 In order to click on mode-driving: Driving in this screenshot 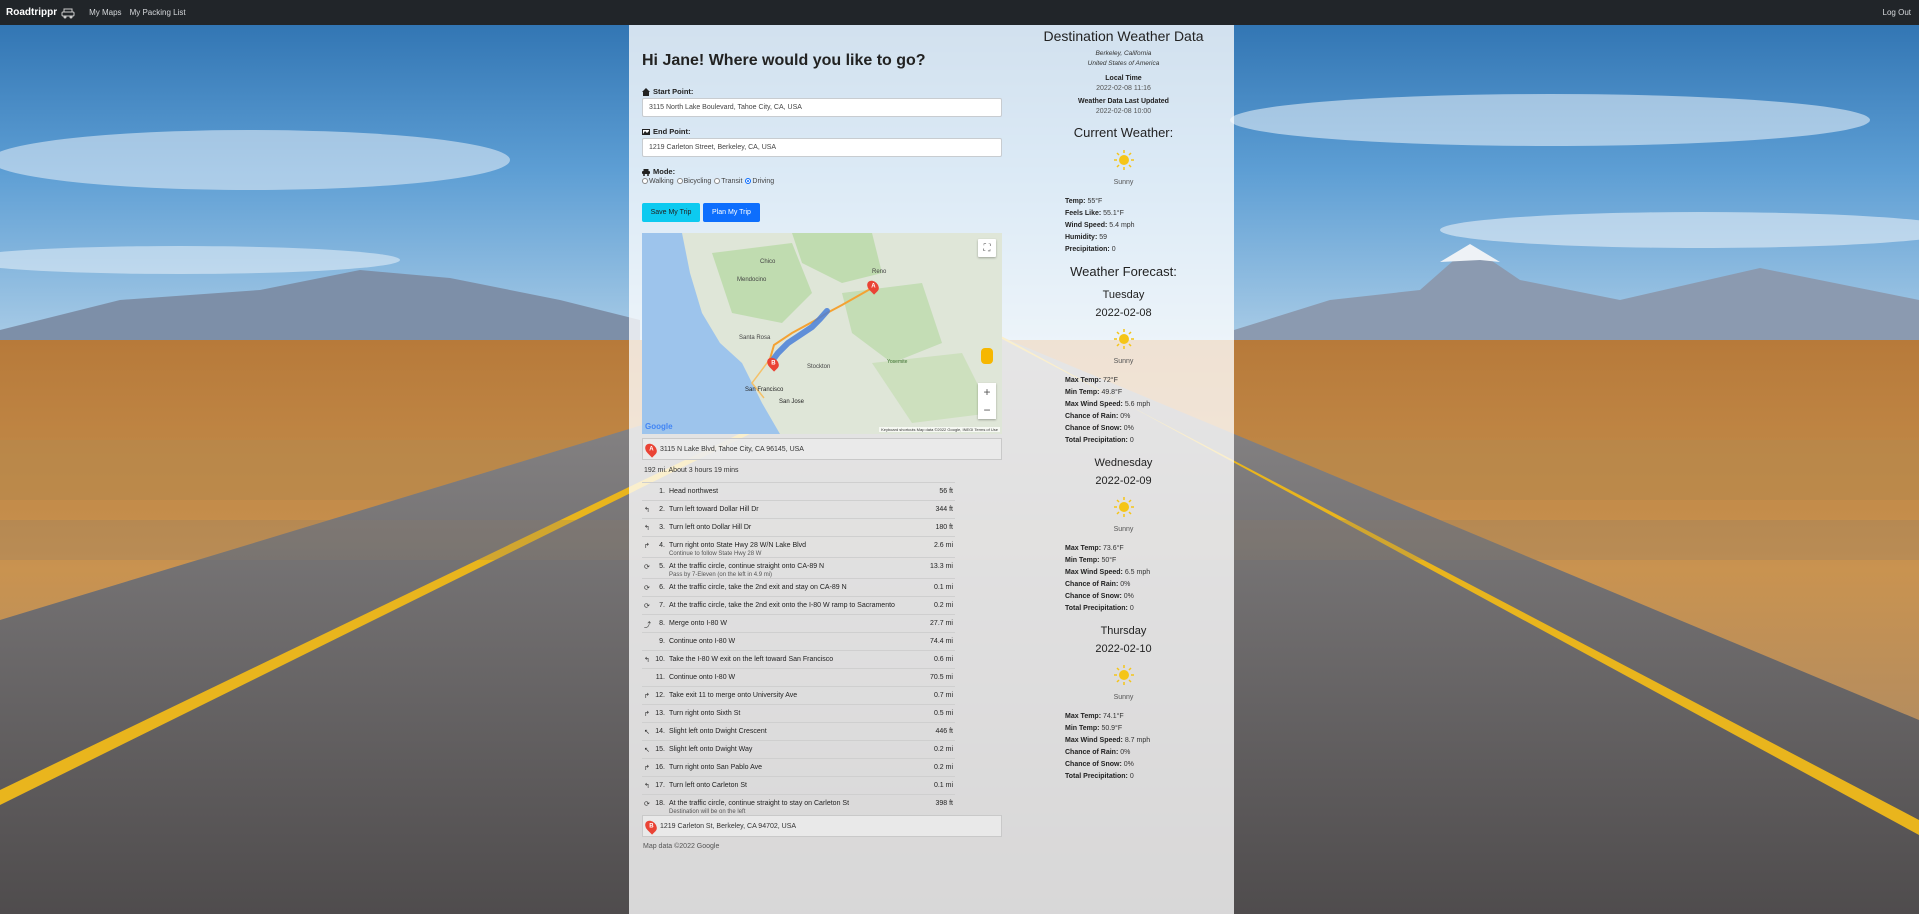, I will do `click(759, 181)`.